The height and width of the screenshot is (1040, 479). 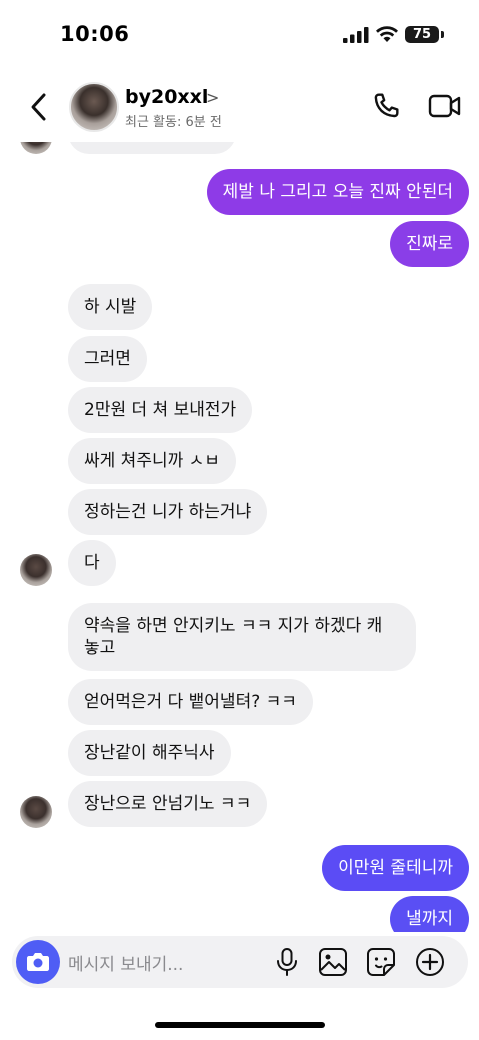 What do you see at coordinates (152, 461) in the screenshot?
I see `incoming-message: 싸게 쳐주니까 ㅅㅂ` at bounding box center [152, 461].